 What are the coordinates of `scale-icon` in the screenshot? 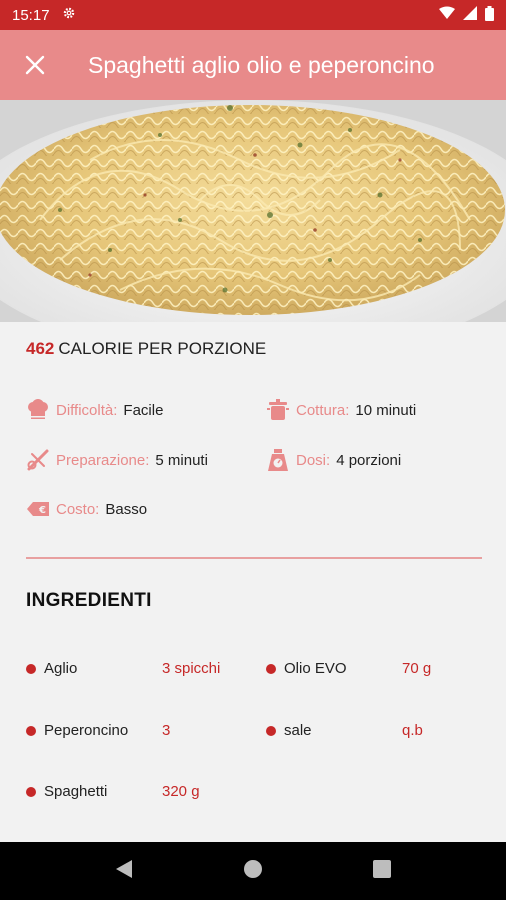 It's located at (278, 460).